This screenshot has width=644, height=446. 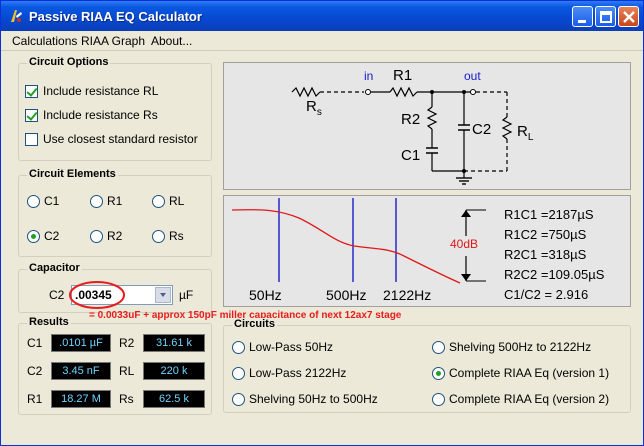 What do you see at coordinates (158, 201) in the screenshot?
I see `radio-rl` at bounding box center [158, 201].